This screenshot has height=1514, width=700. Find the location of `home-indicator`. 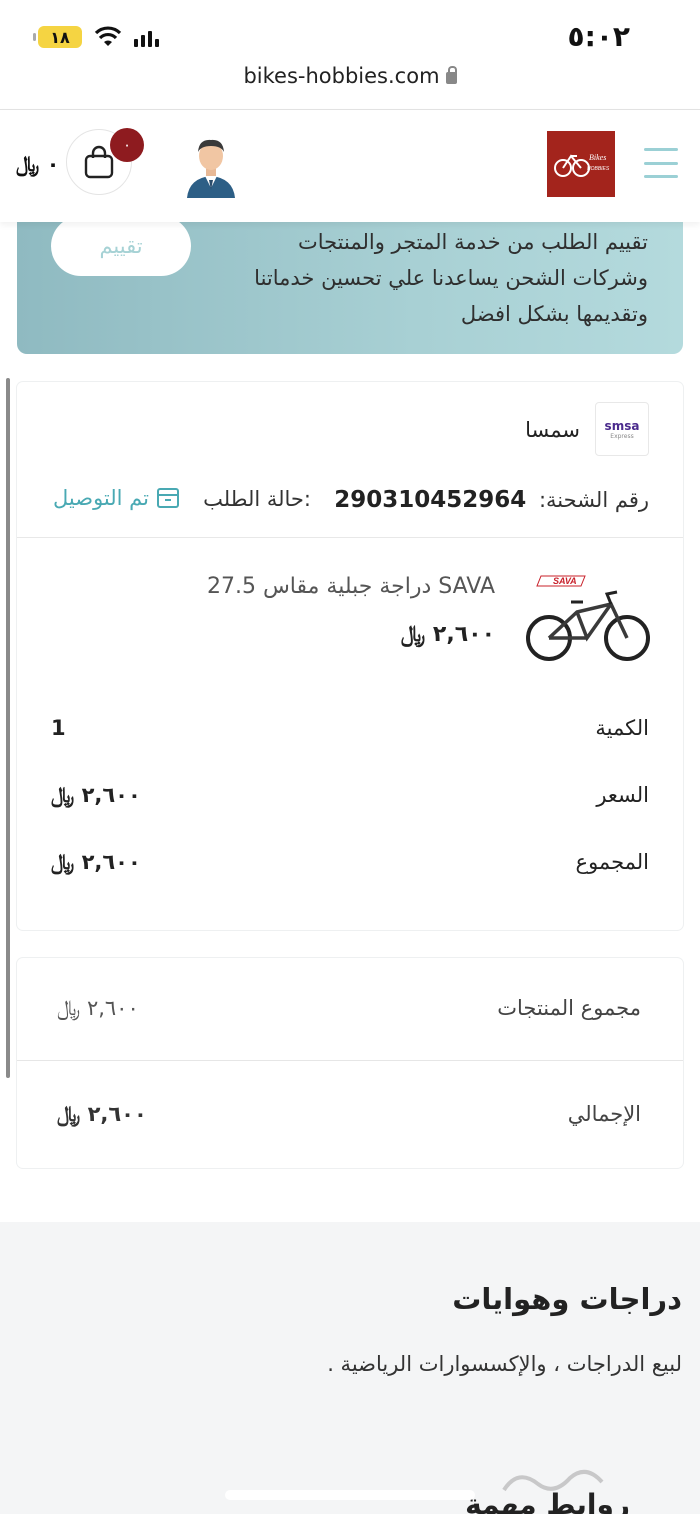

home-indicator is located at coordinates (350, 1495).